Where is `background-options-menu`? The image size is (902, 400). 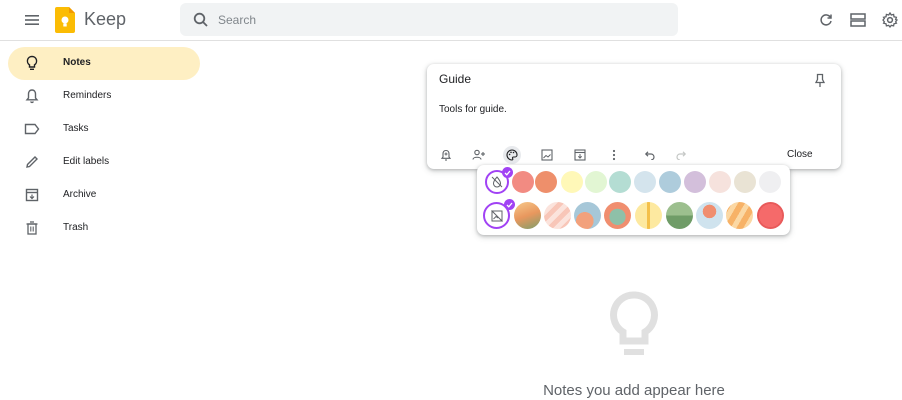
background-options-menu is located at coordinates (633, 200).